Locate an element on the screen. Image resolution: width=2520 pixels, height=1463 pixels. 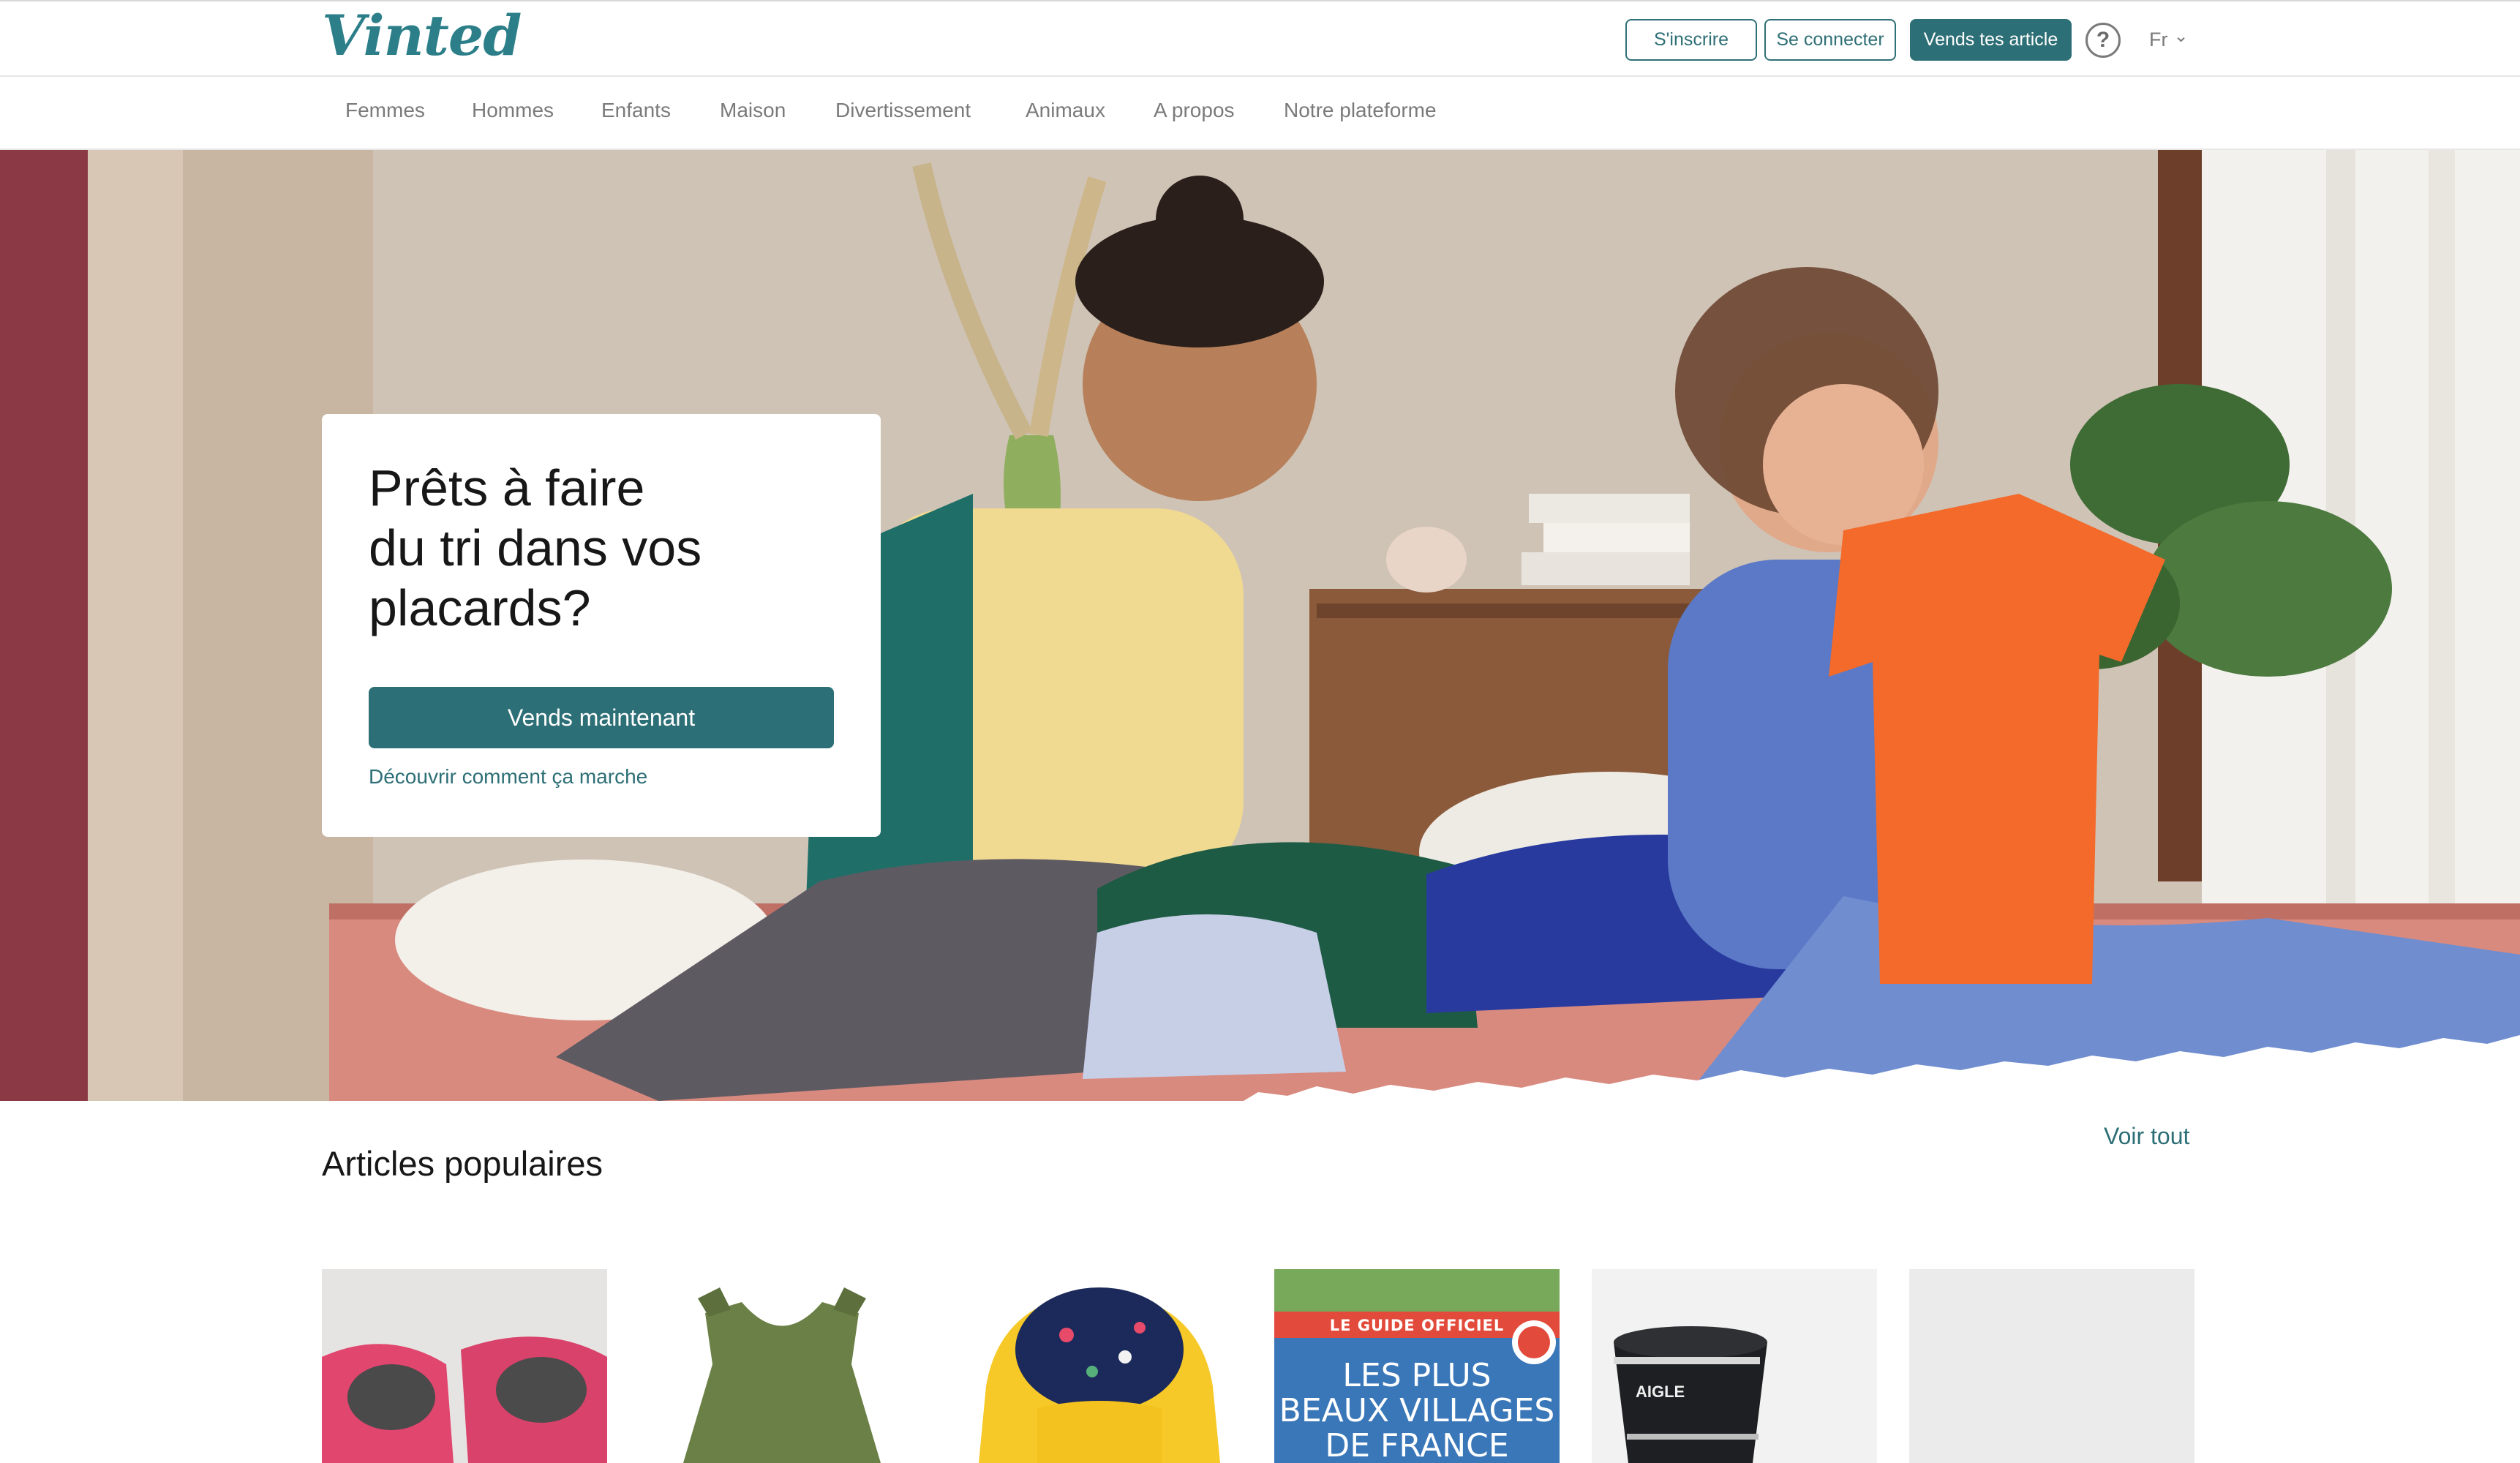
signup-button: S'inscrire is located at coordinates (1691, 40).